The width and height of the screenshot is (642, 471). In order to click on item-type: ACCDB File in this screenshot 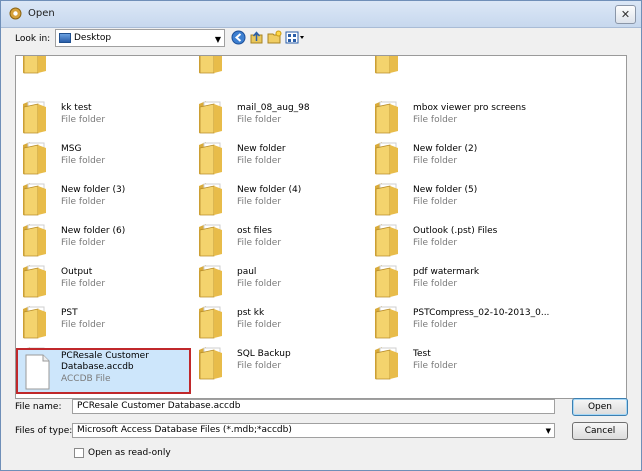, I will do `click(86, 379)`.